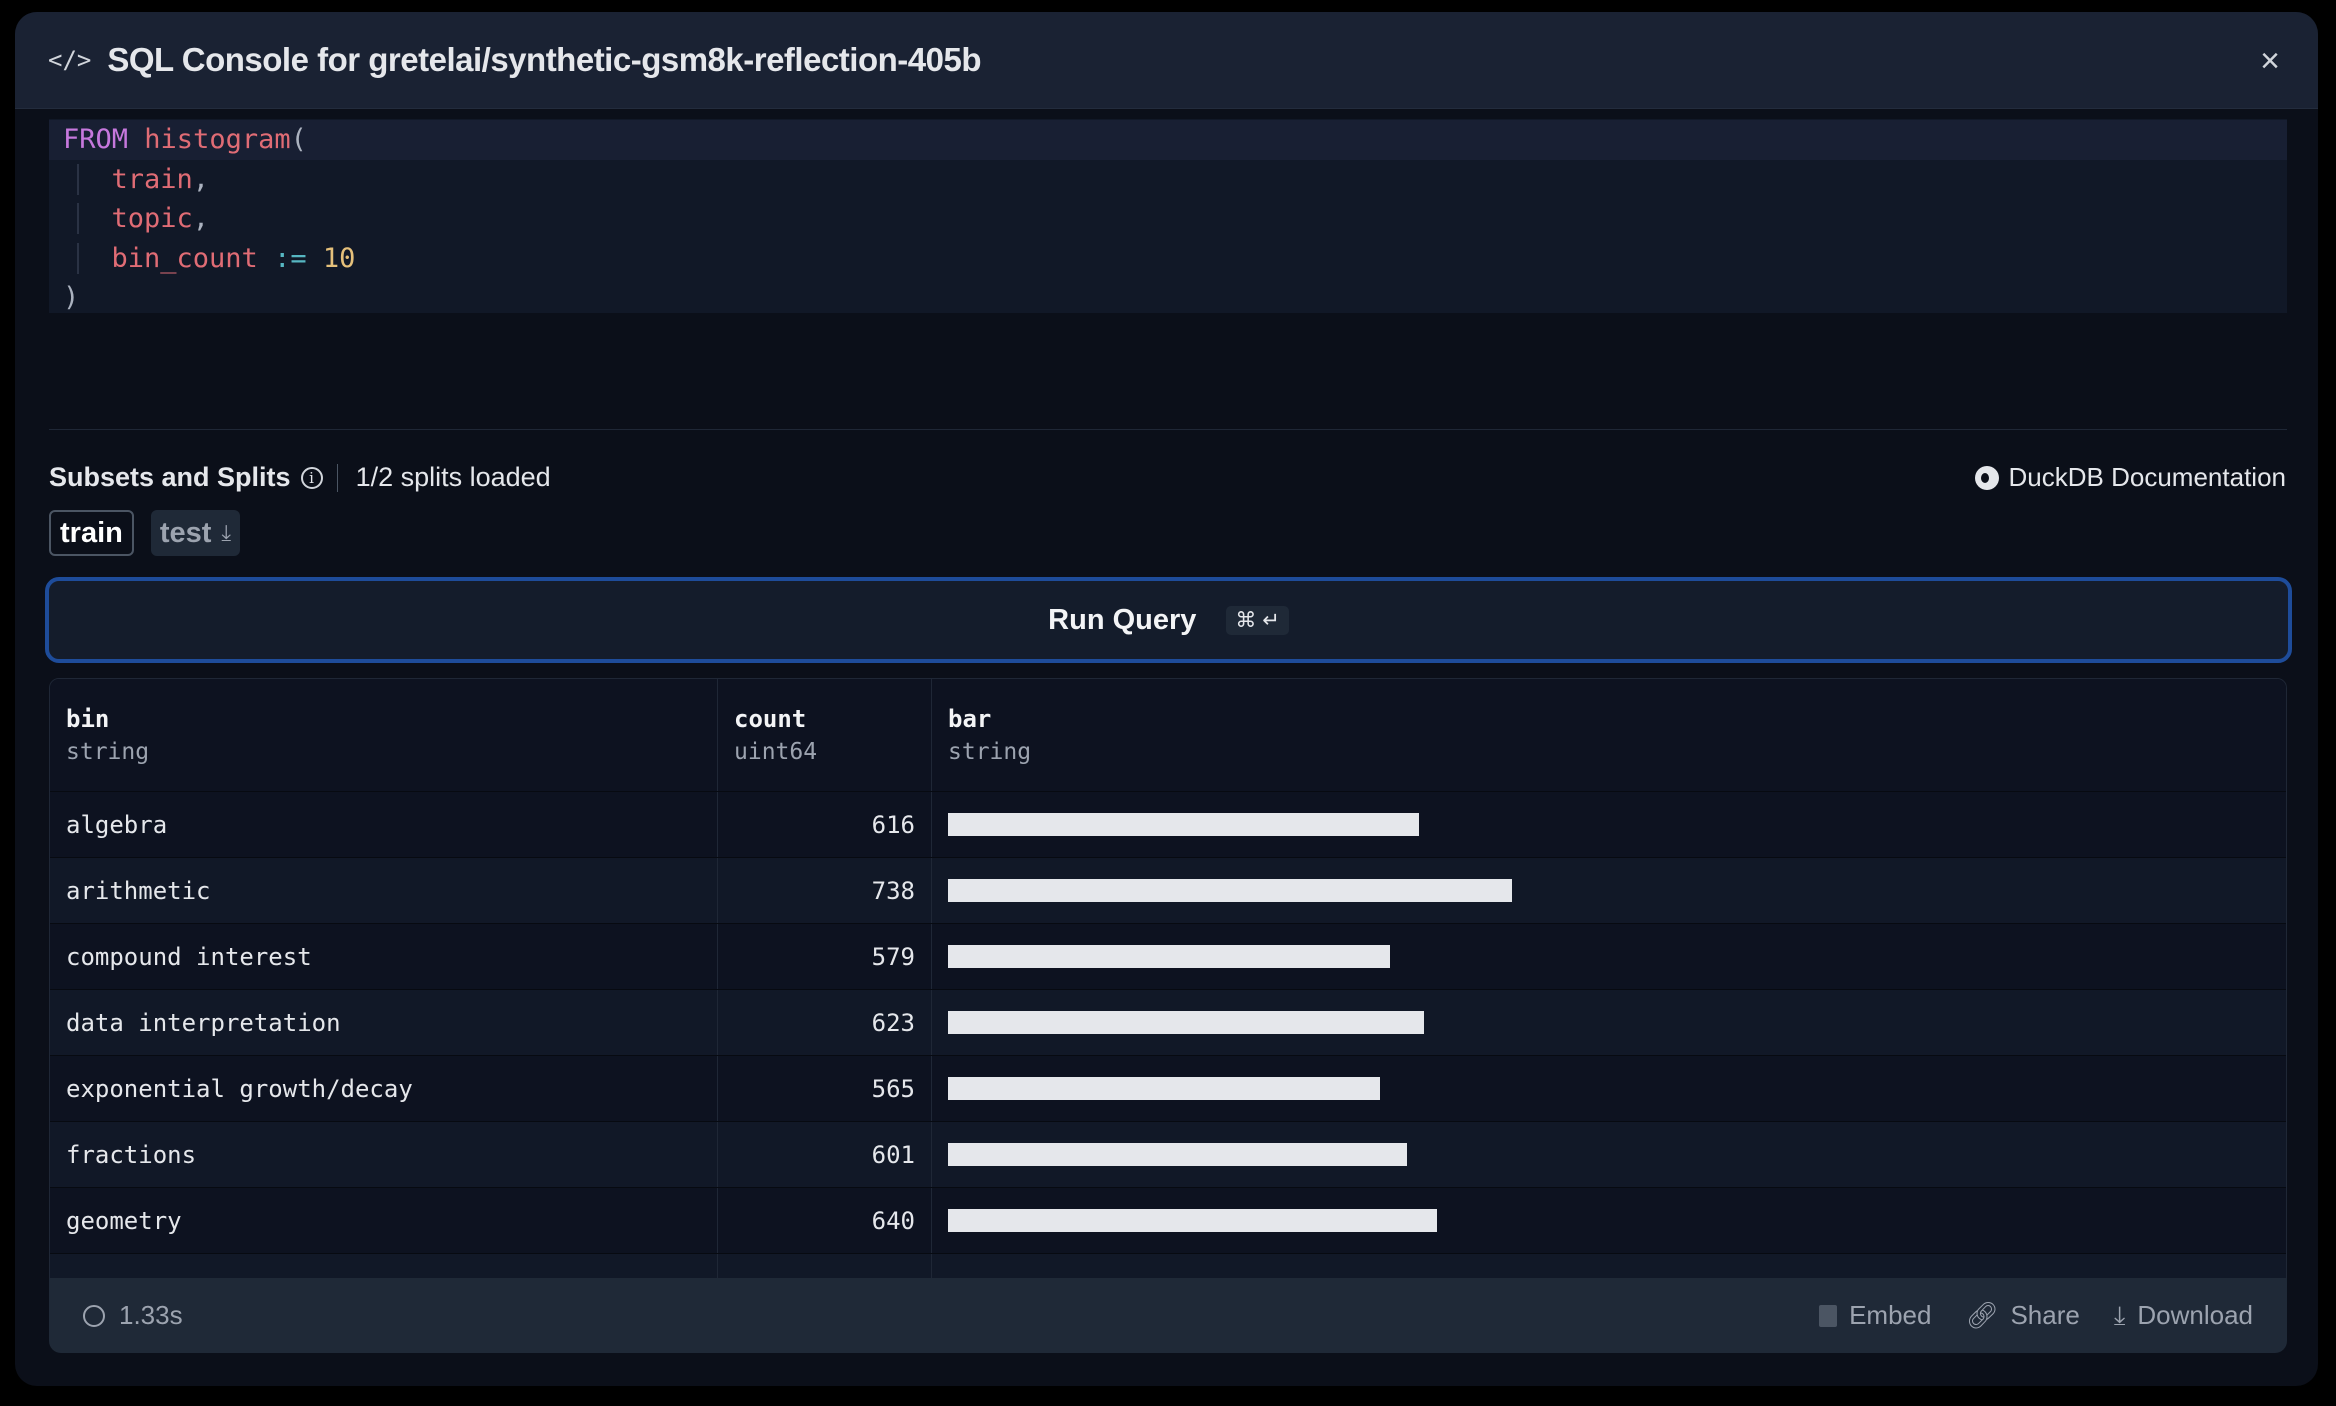 The image size is (2336, 1406). I want to click on arg: train, so click(152, 179).